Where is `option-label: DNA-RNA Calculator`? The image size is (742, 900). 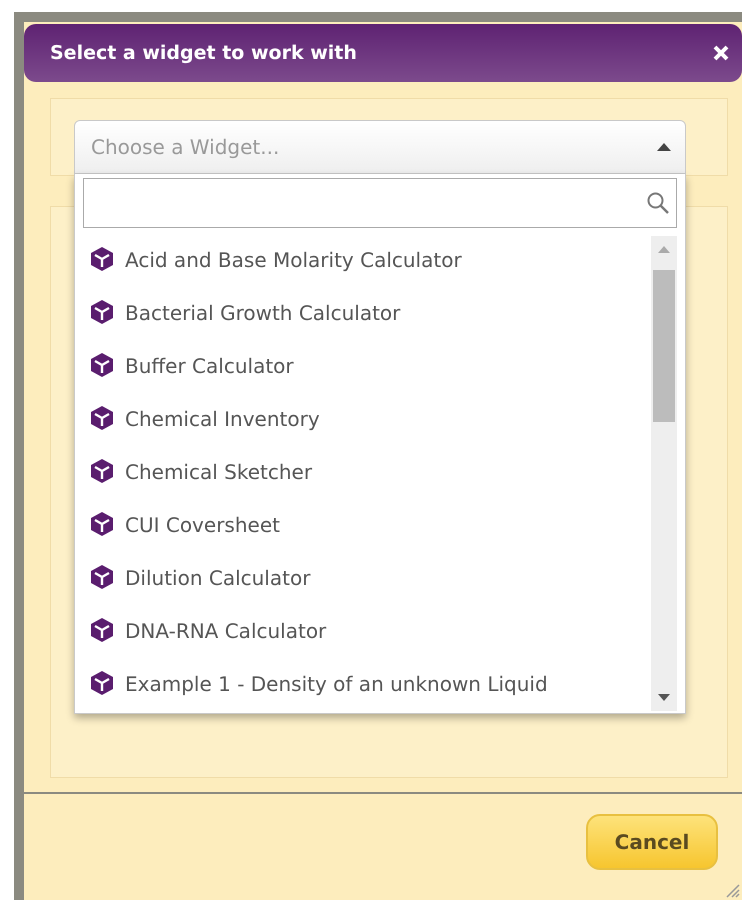 option-label: DNA-RNA Calculator is located at coordinates (225, 631).